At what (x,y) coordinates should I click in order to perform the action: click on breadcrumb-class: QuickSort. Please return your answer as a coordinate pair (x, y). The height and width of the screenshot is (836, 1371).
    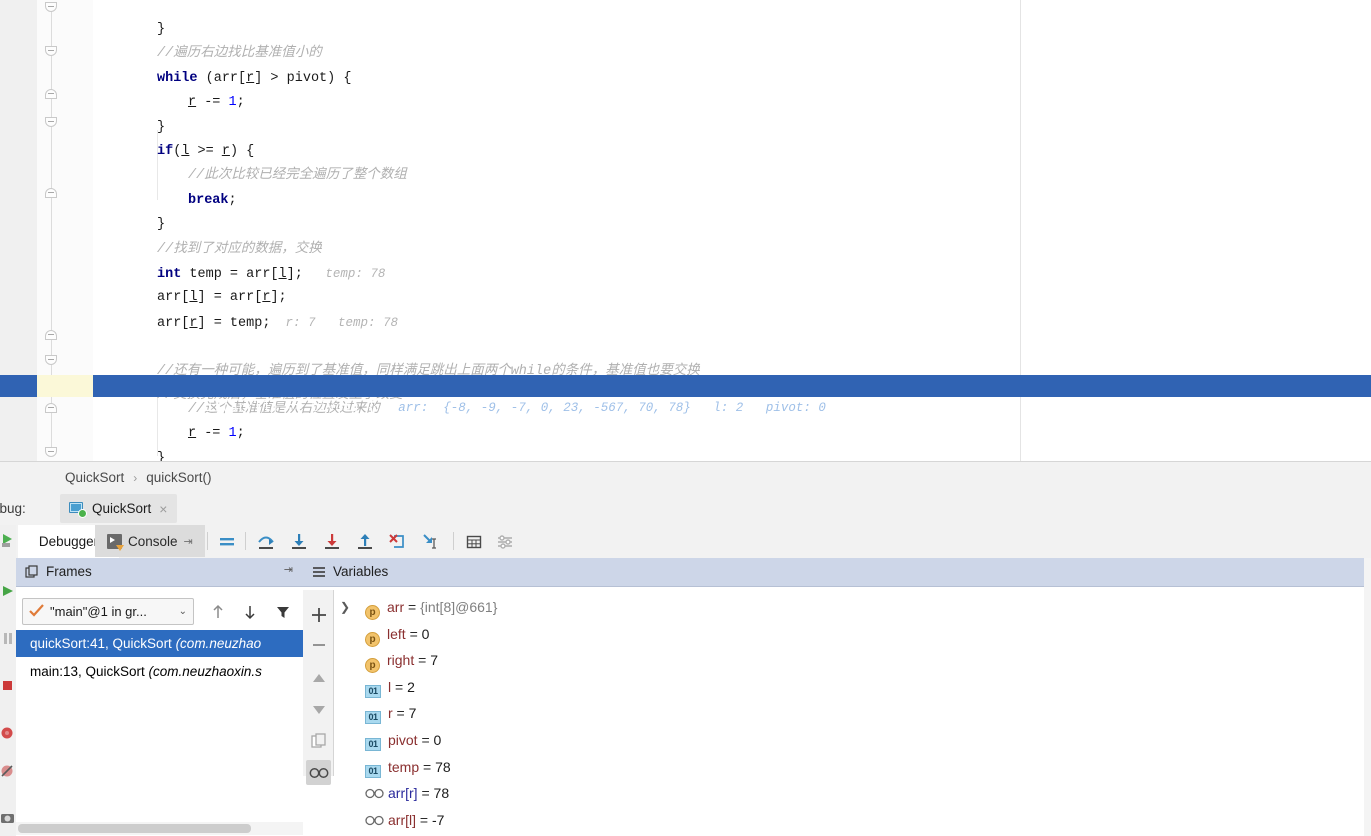
    Looking at the image, I should click on (94, 477).